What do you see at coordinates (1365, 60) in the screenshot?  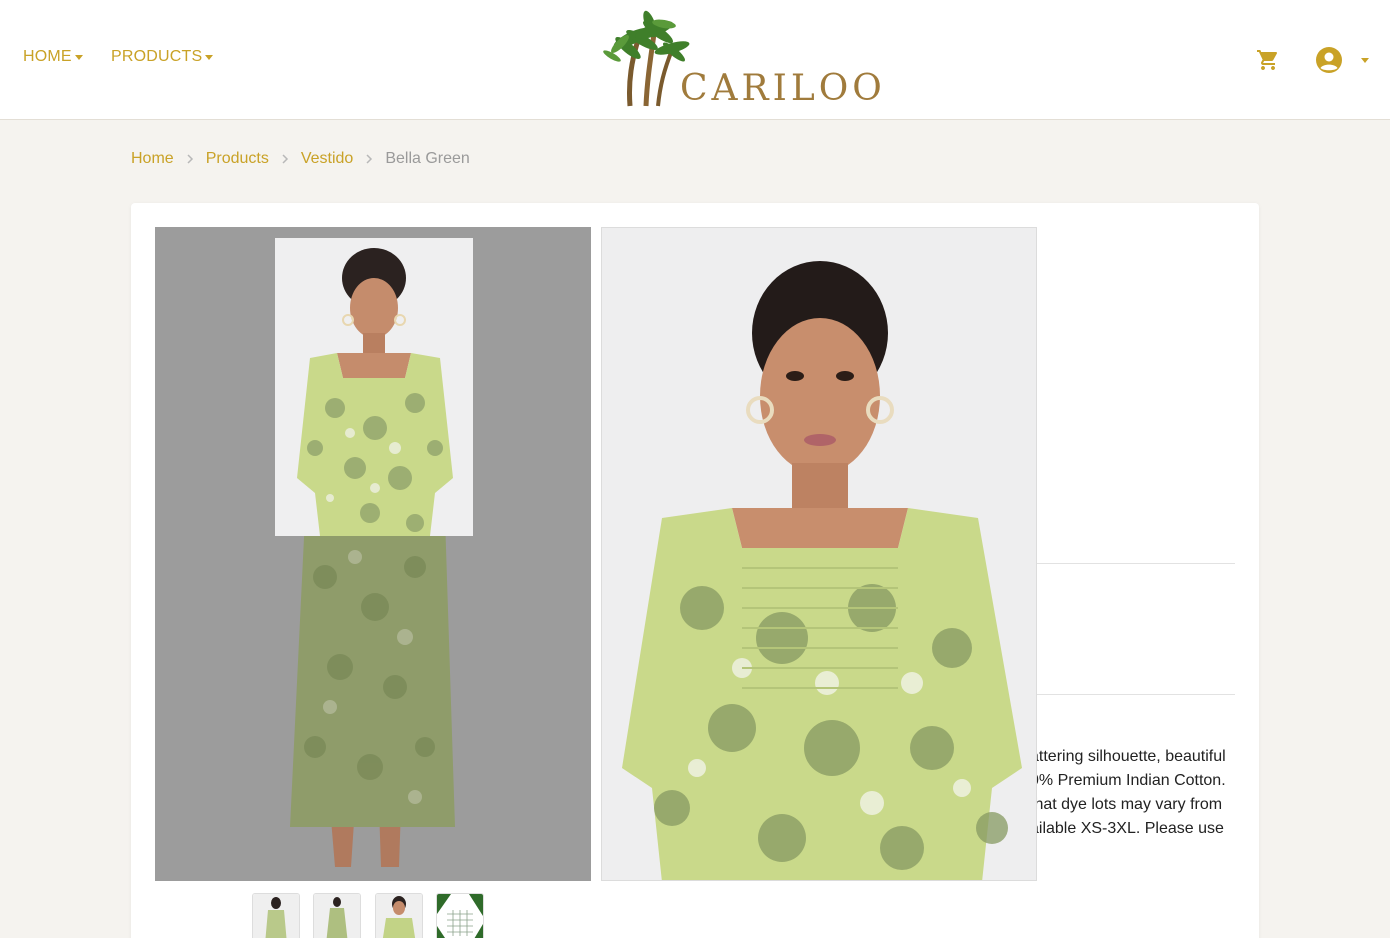 I see `account-caret-down-icon` at bounding box center [1365, 60].